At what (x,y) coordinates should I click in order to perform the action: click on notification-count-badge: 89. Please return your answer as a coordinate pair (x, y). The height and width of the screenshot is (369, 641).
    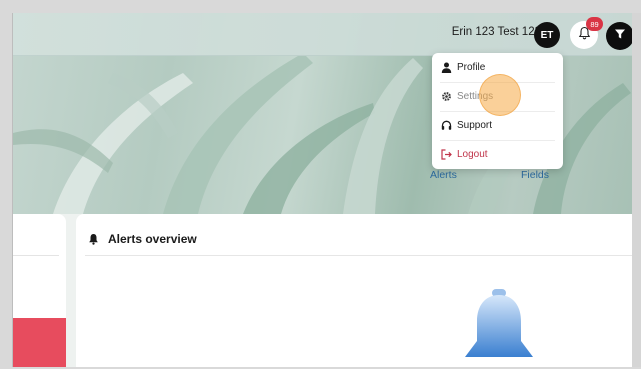
    Looking at the image, I should click on (594, 24).